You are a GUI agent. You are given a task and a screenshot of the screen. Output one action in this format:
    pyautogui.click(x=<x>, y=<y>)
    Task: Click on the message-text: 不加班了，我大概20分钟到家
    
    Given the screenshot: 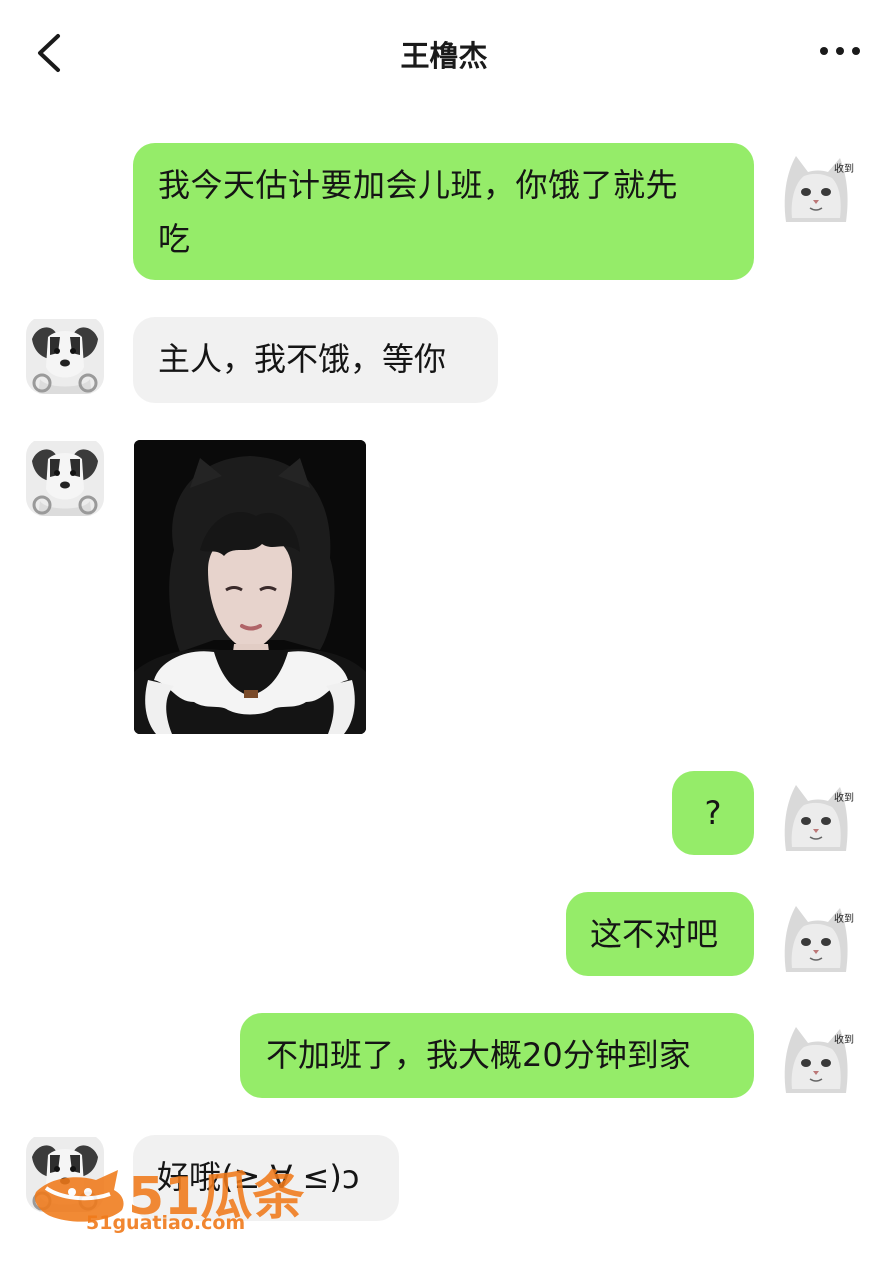 What is the action you would take?
    pyautogui.click(x=478, y=1055)
    